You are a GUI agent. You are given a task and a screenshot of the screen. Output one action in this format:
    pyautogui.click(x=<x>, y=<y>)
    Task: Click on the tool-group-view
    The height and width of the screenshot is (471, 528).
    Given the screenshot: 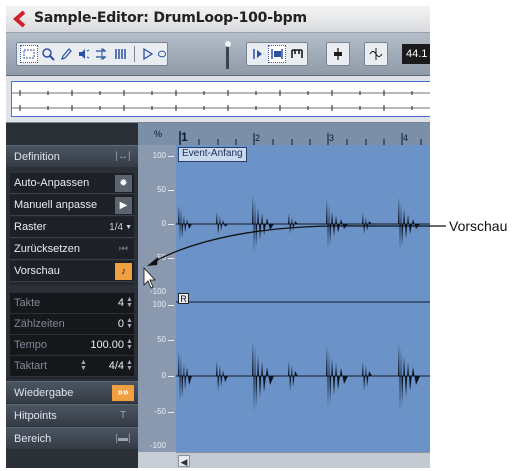 What is the action you would take?
    pyautogui.click(x=277, y=54)
    